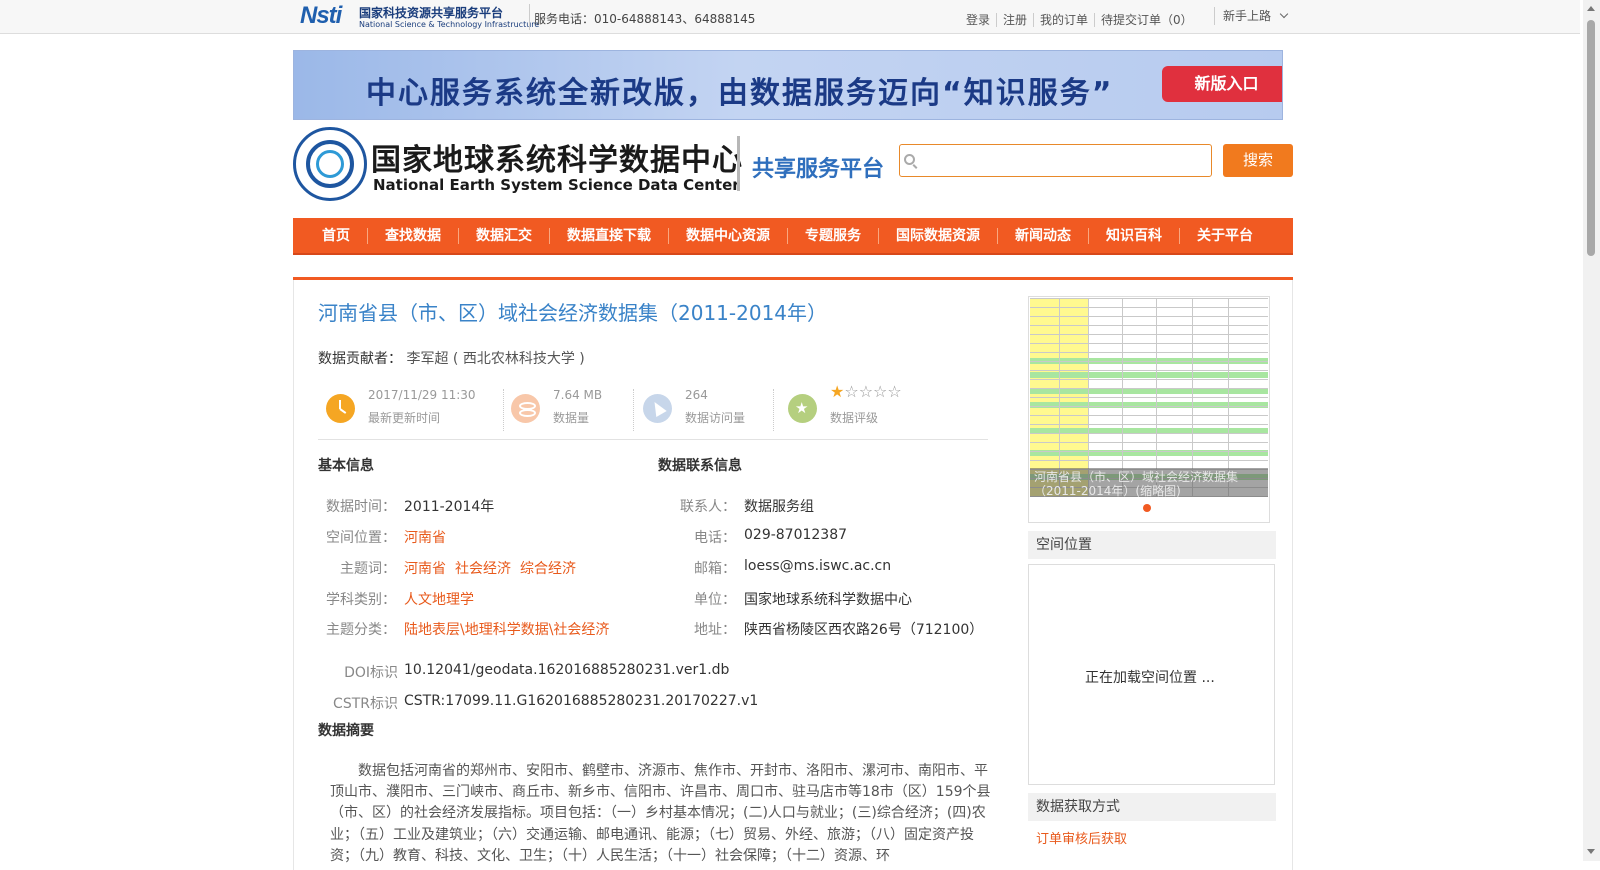 This screenshot has height=870, width=1600. I want to click on top-links: 登录 注册 我的订单 待提交订单（0）, so click(1082, 19).